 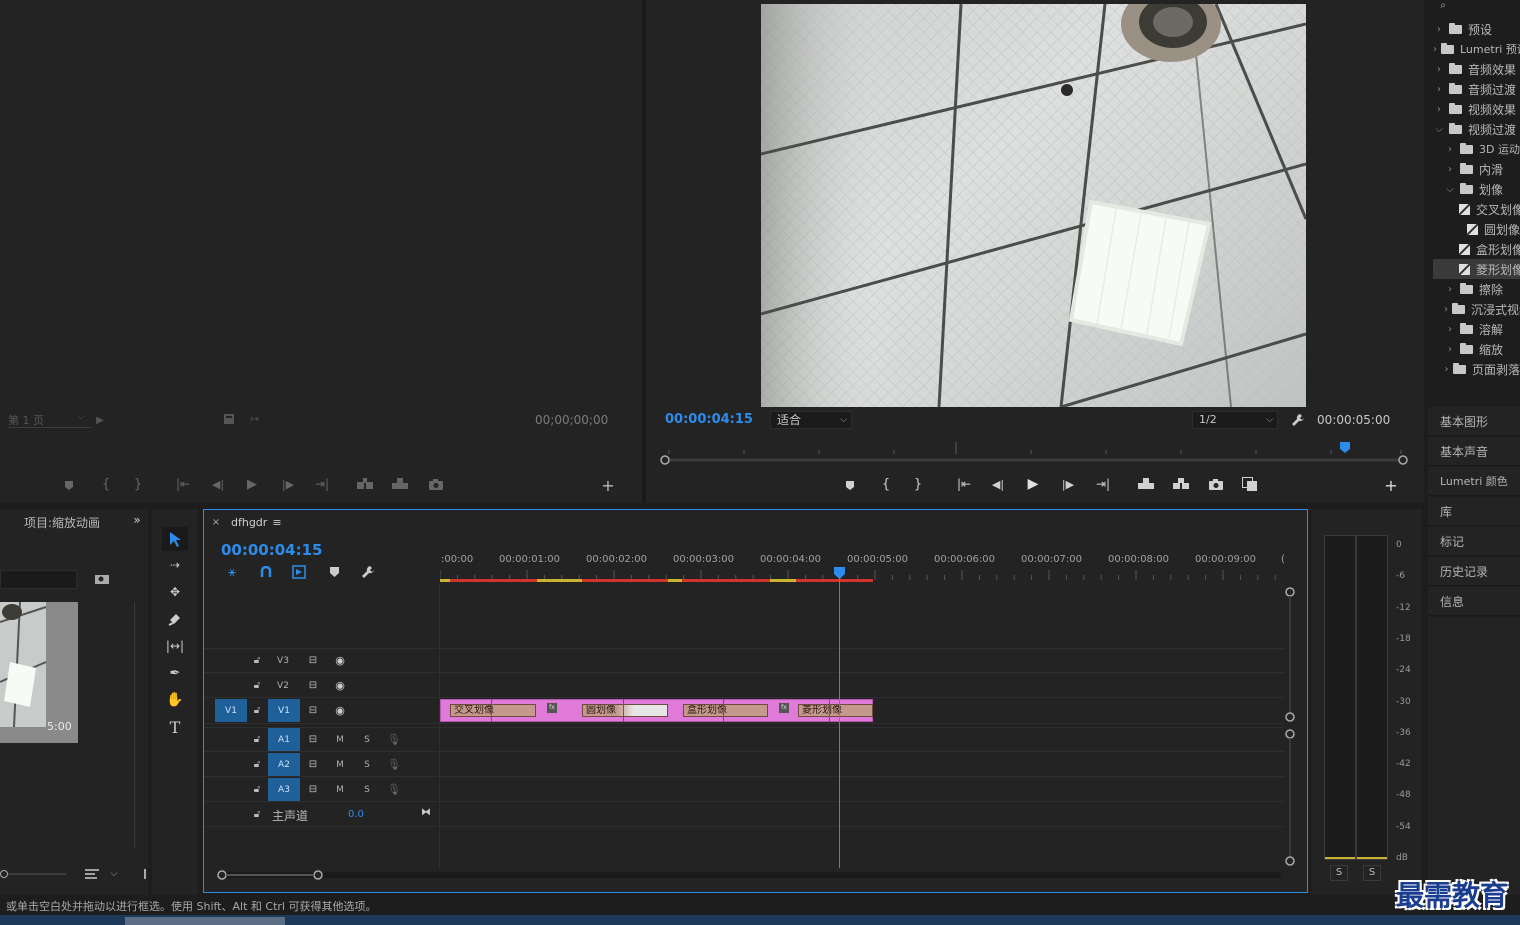 What do you see at coordinates (1474, 541) in the screenshot?
I see `side-panel-tab: 标记` at bounding box center [1474, 541].